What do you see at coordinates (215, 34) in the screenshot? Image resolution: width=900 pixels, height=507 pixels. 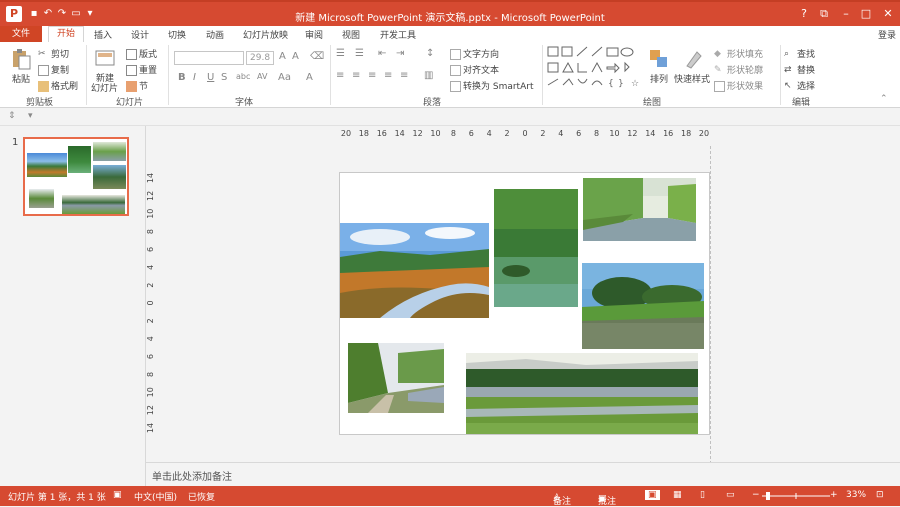 I see `tab-animations: 动画` at bounding box center [215, 34].